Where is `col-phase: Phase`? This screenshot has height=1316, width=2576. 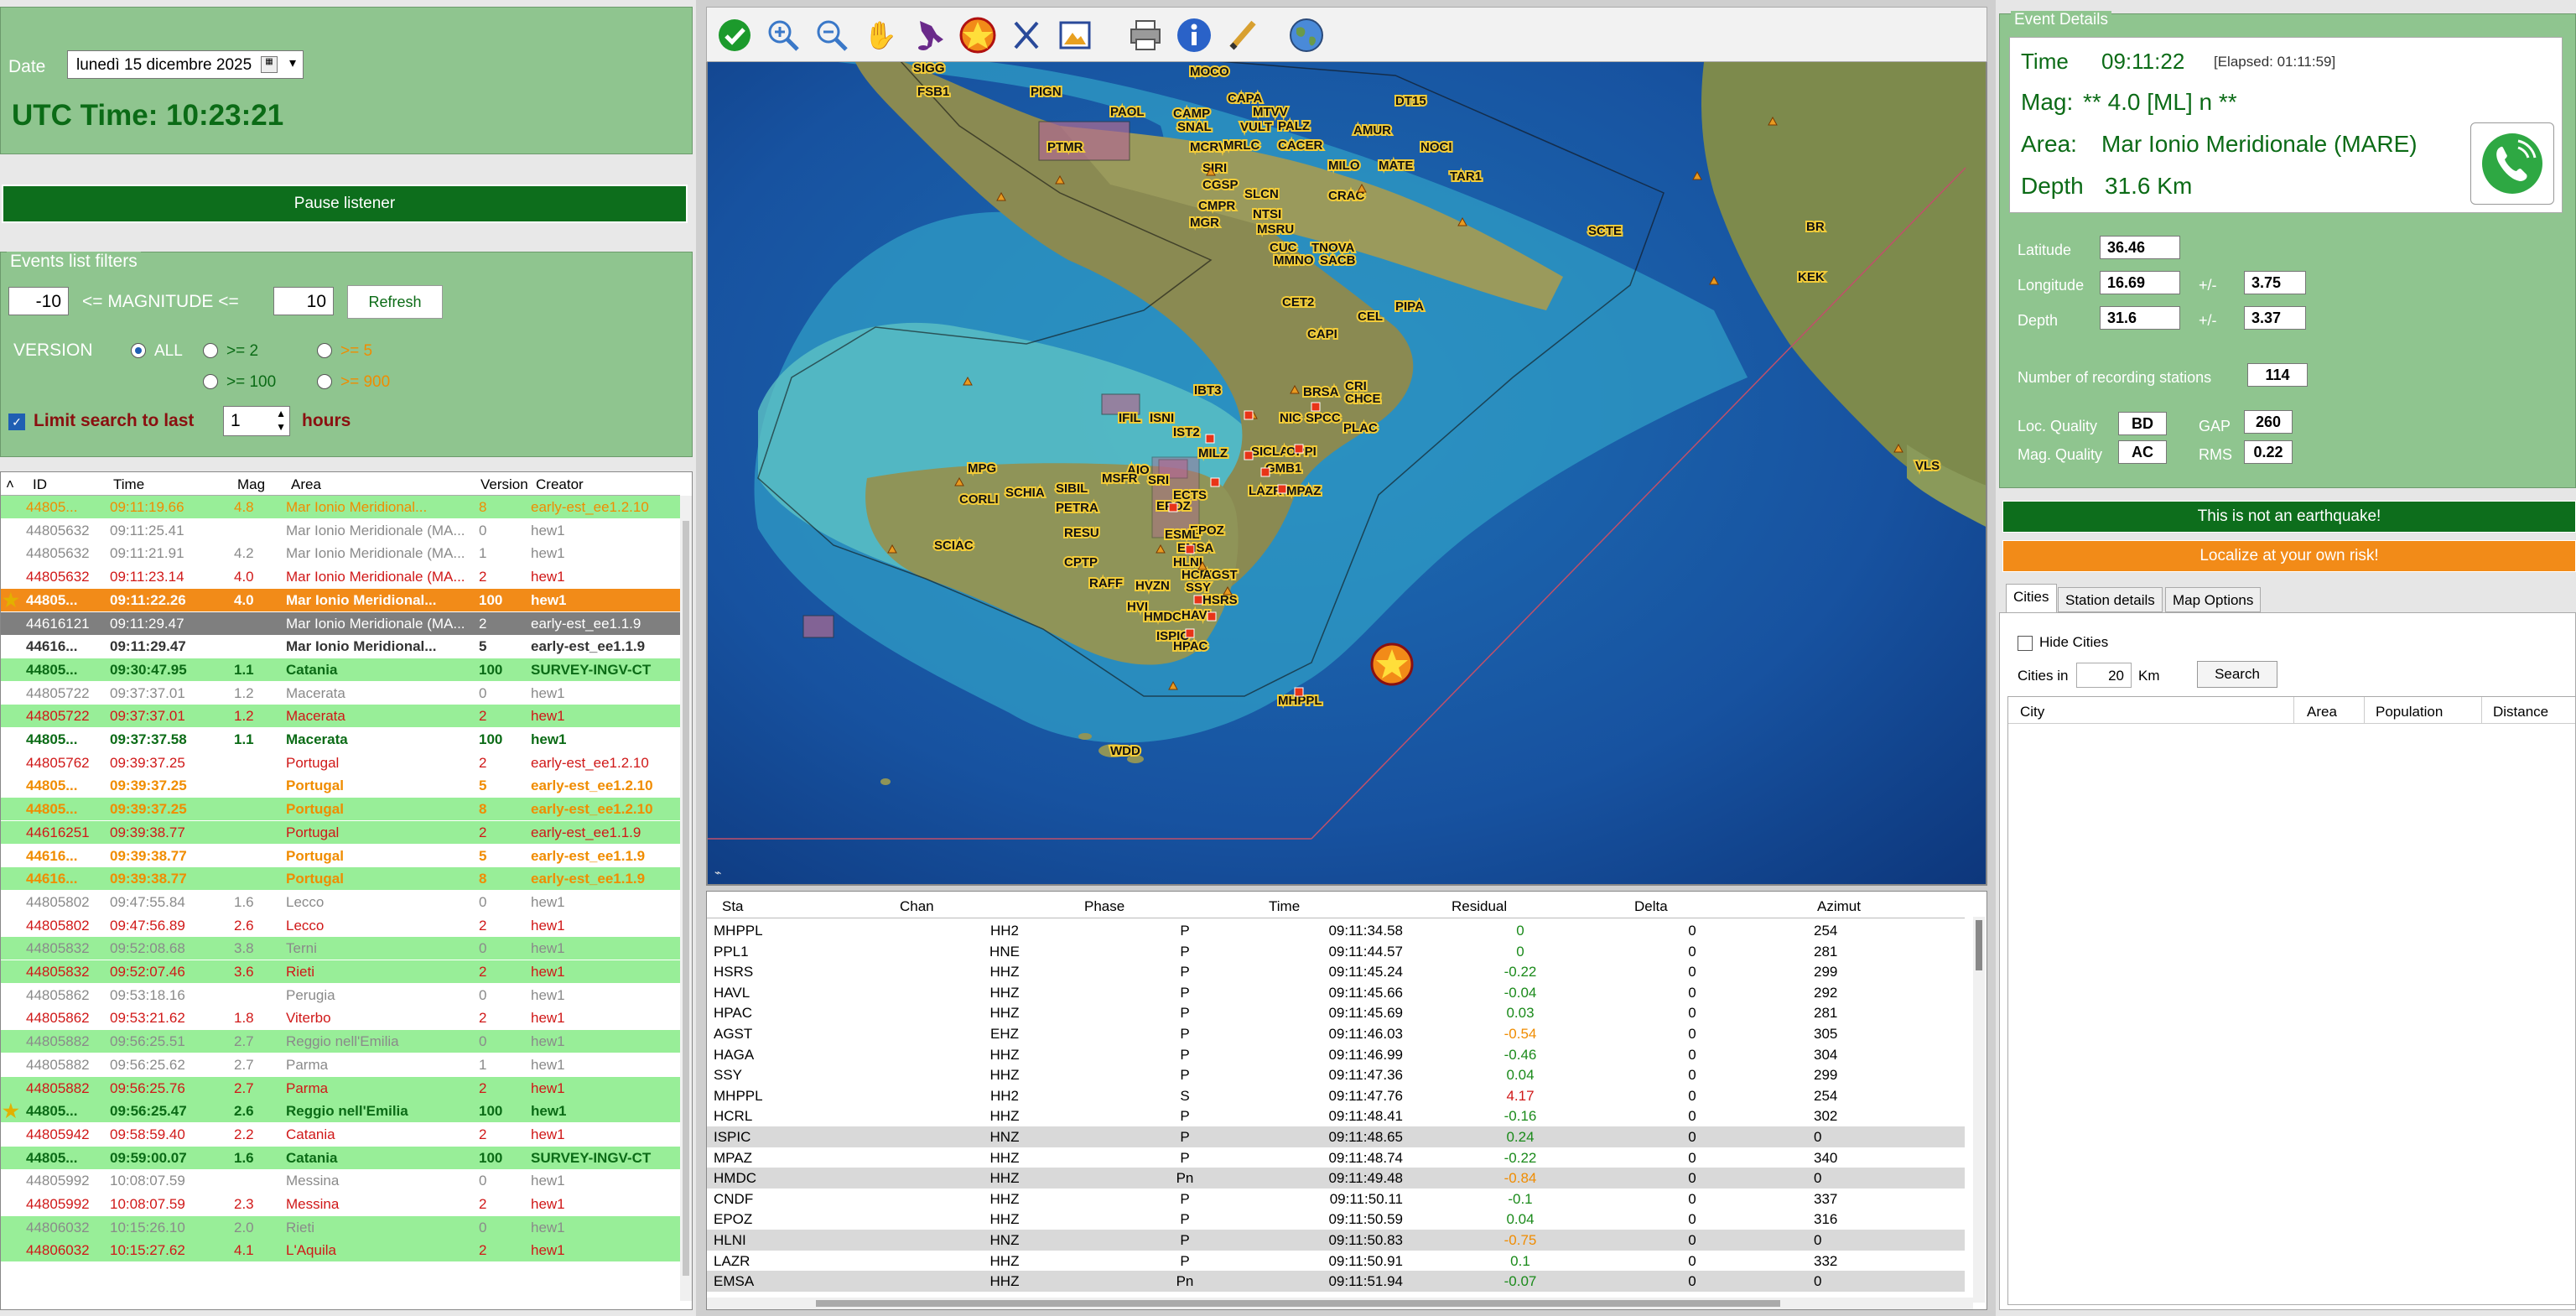 col-phase: Phase is located at coordinates (1104, 906).